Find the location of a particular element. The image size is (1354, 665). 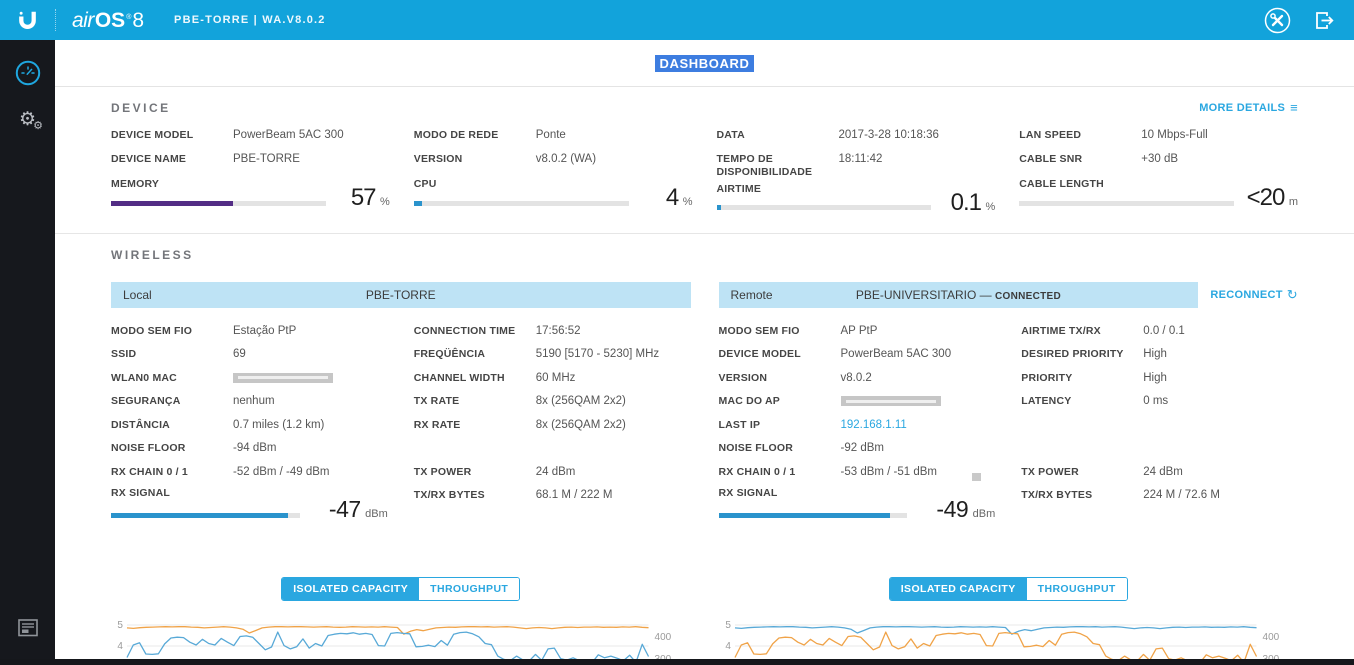

field-value: 0 ms is located at coordinates (1156, 401).